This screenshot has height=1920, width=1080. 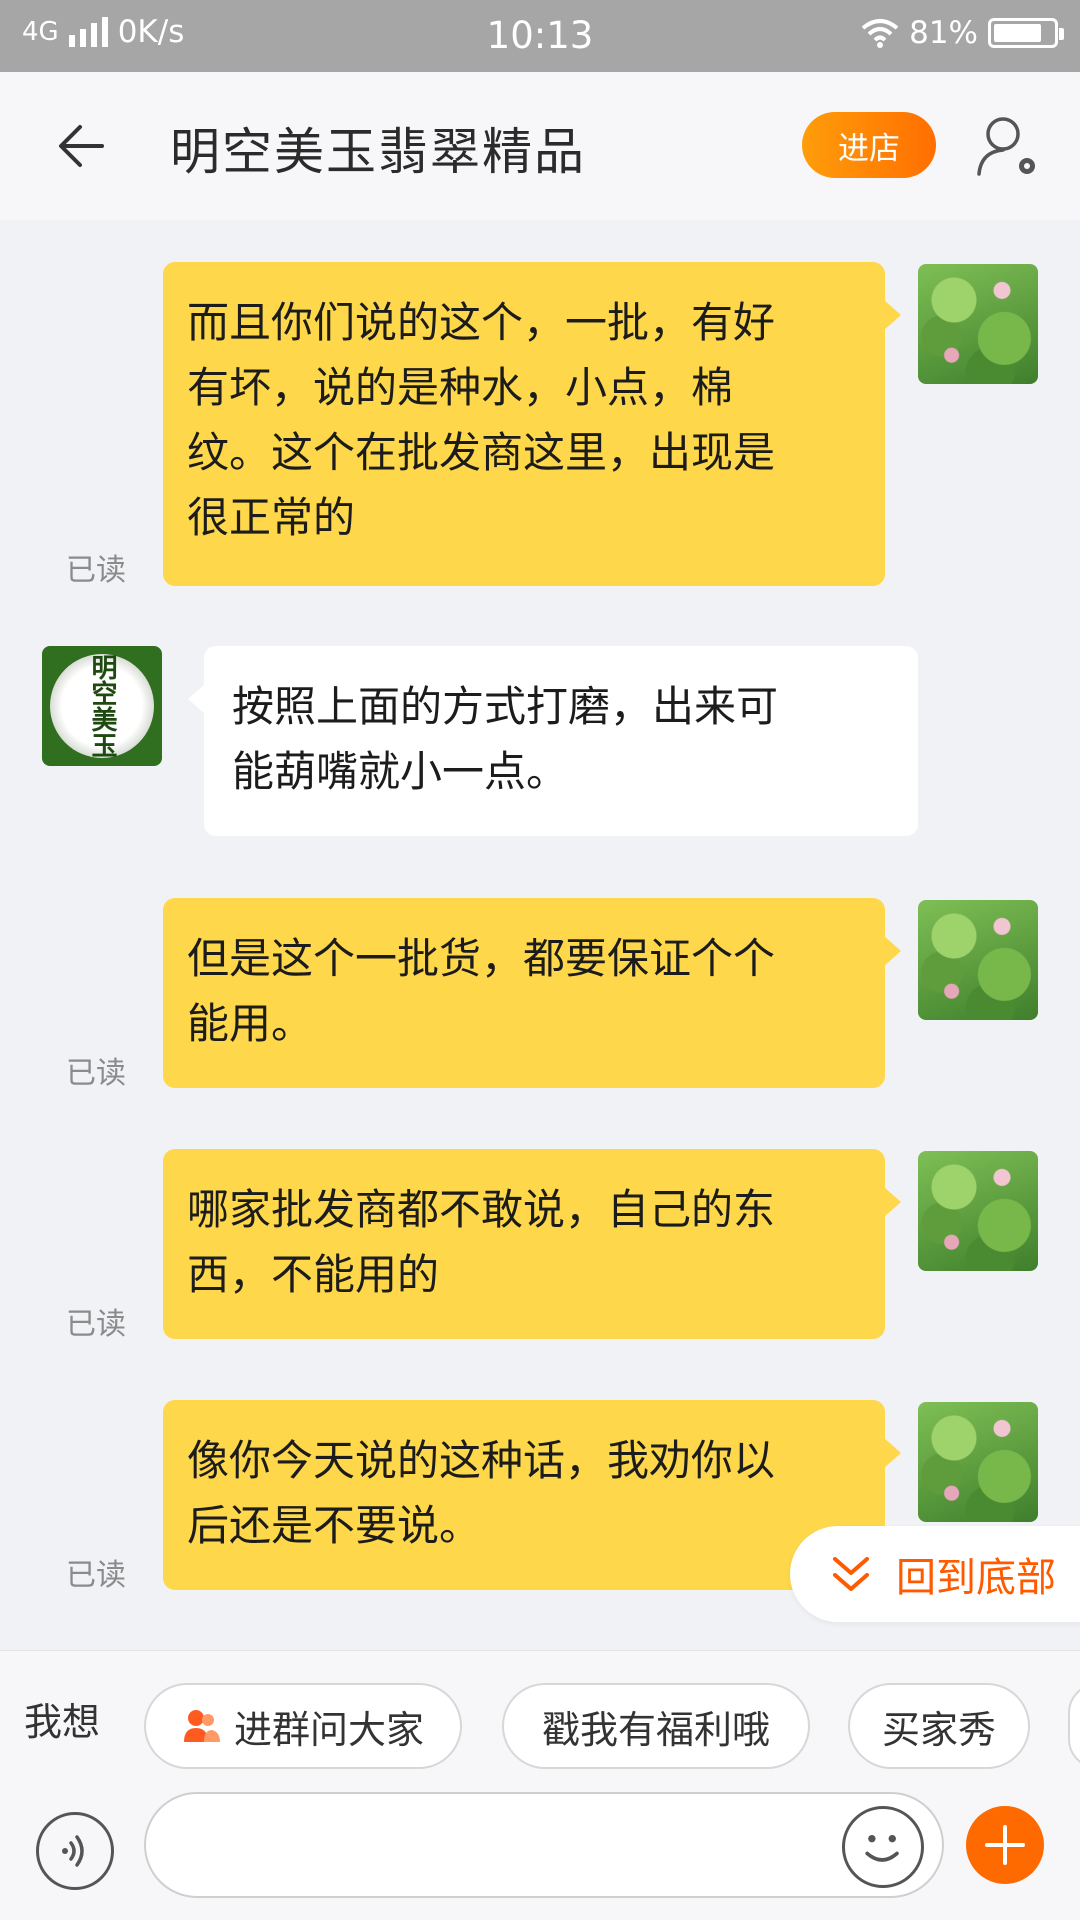 I want to click on status-right: 81%, so click(x=962, y=33).